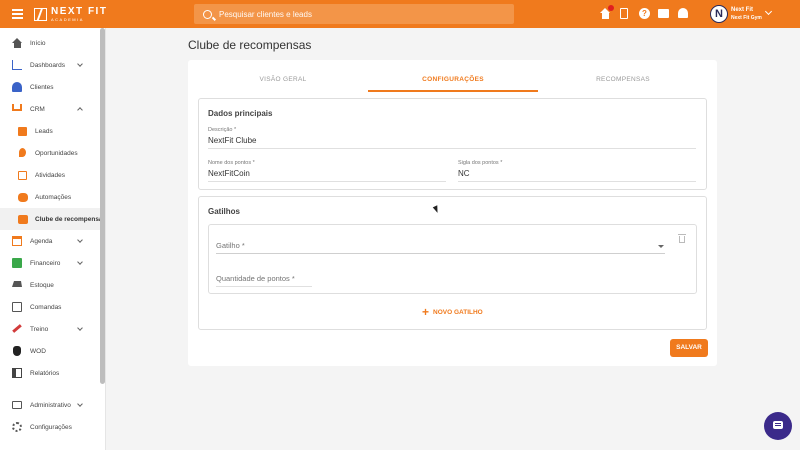  I want to click on notification-dot, so click(611, 8).